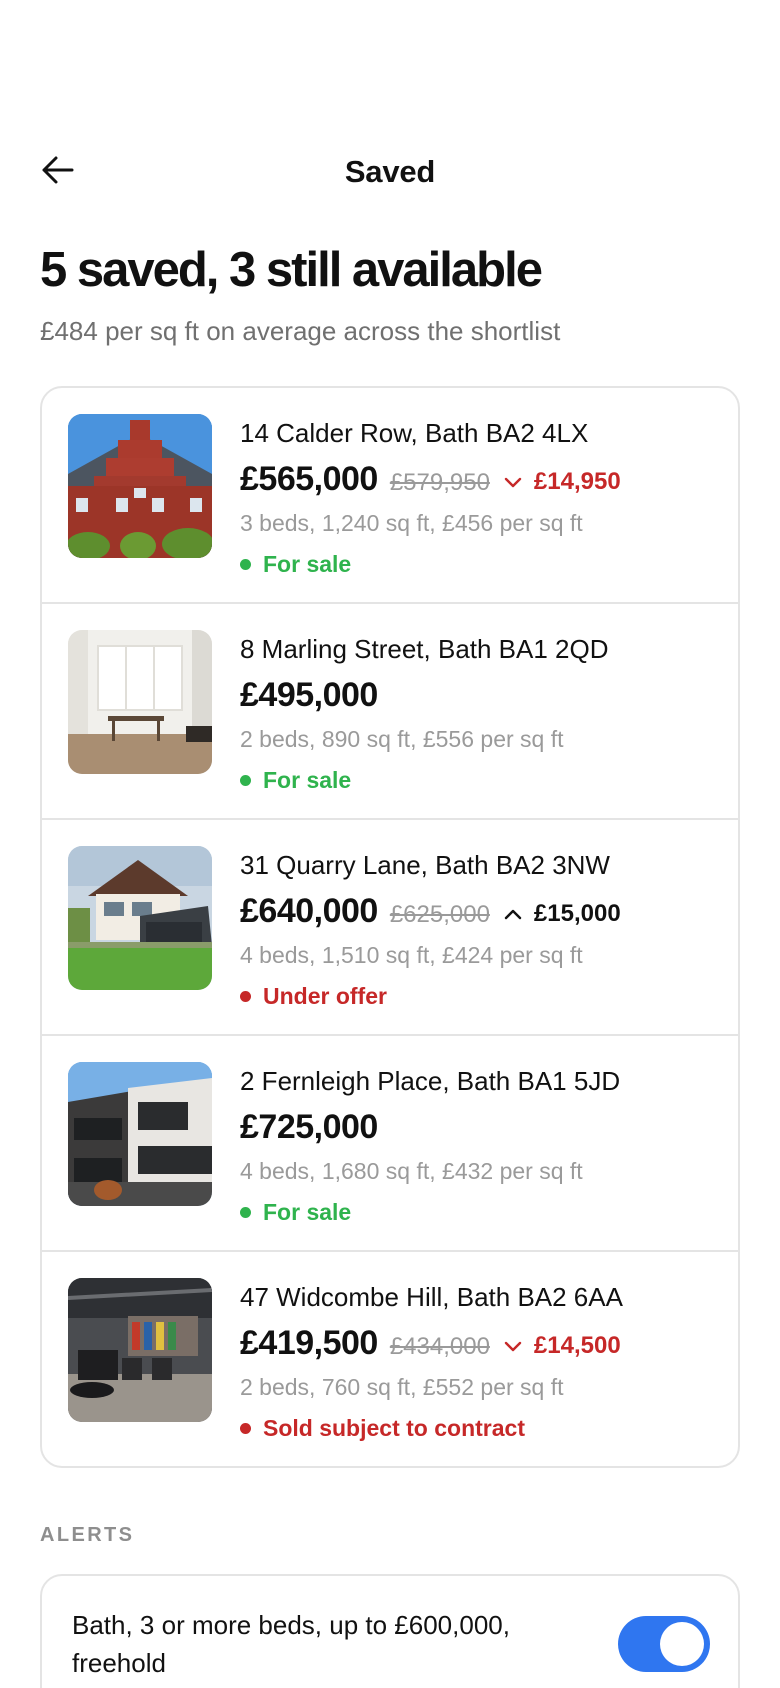  What do you see at coordinates (402, 1387) in the screenshot?
I see `listing-details: 2 beds, 760 sq ft, £552 per sq ft` at bounding box center [402, 1387].